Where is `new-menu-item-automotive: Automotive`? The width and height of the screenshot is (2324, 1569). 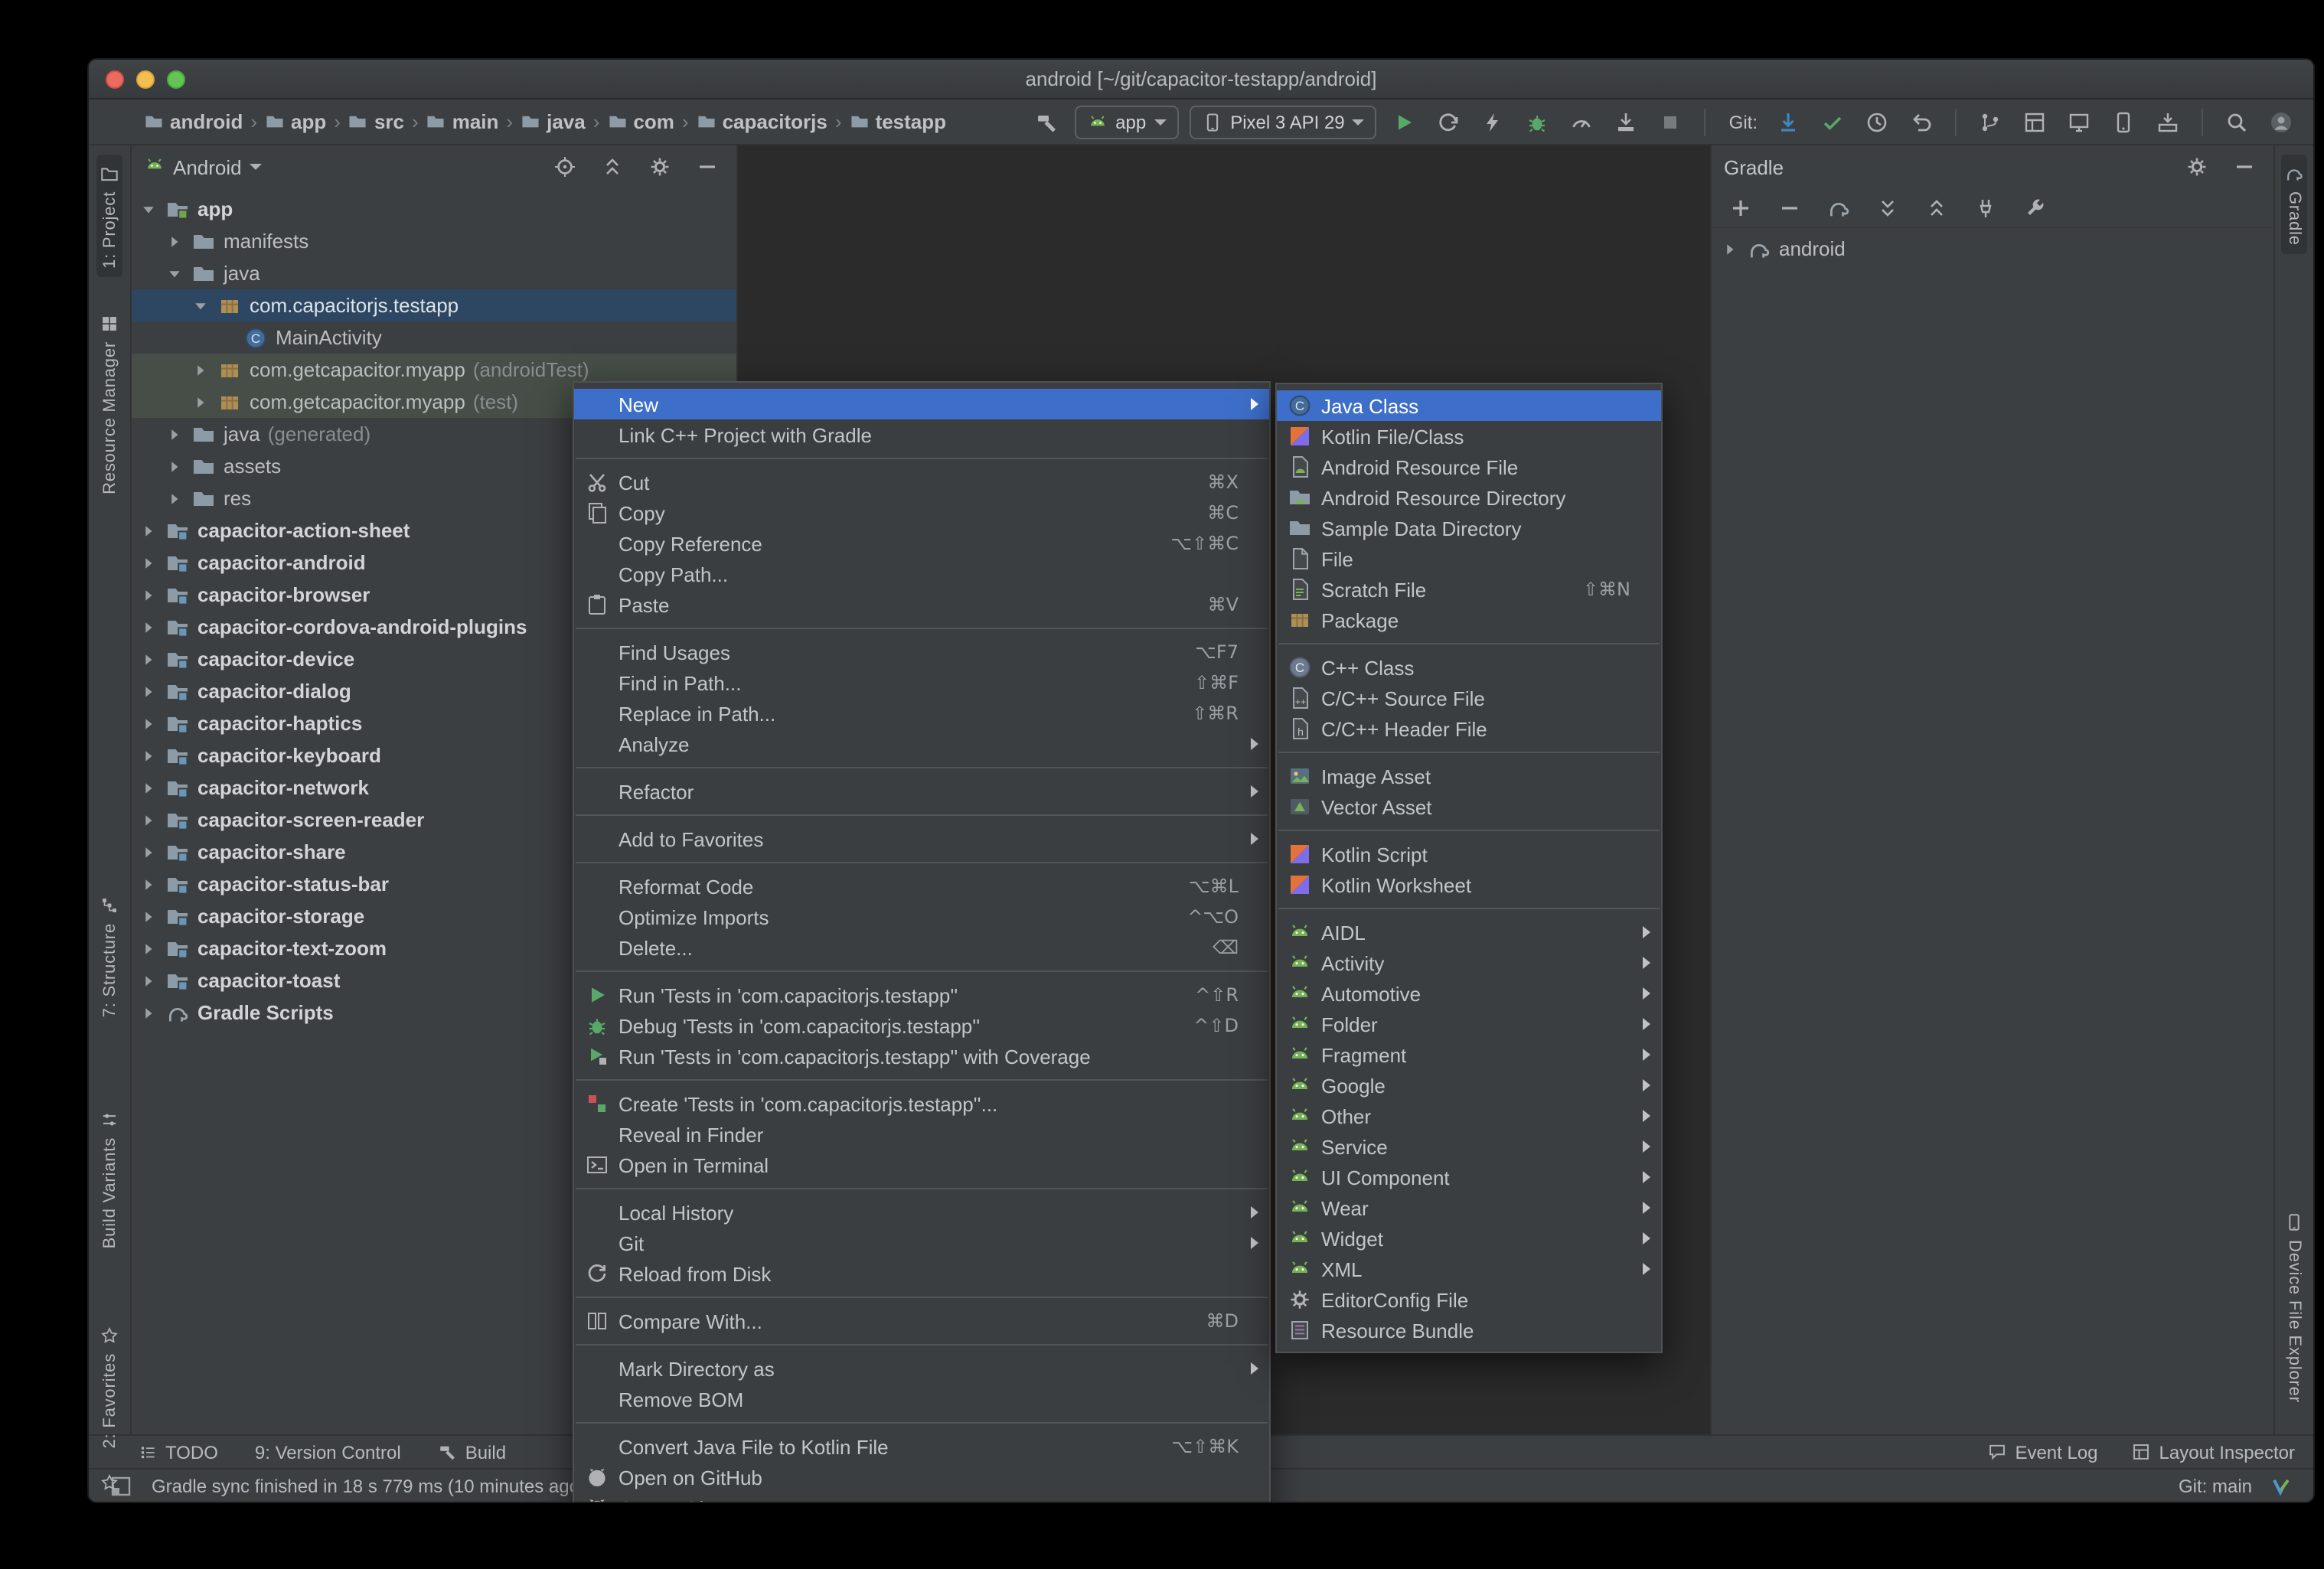 new-menu-item-automotive: Automotive is located at coordinates (1469, 993).